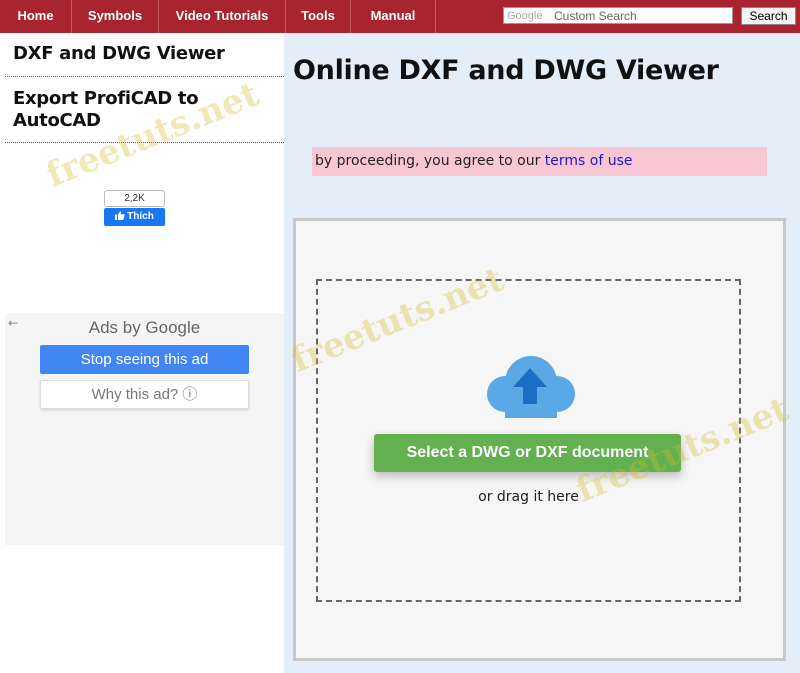  I want to click on cloud-upload-icon, so click(531, 387).